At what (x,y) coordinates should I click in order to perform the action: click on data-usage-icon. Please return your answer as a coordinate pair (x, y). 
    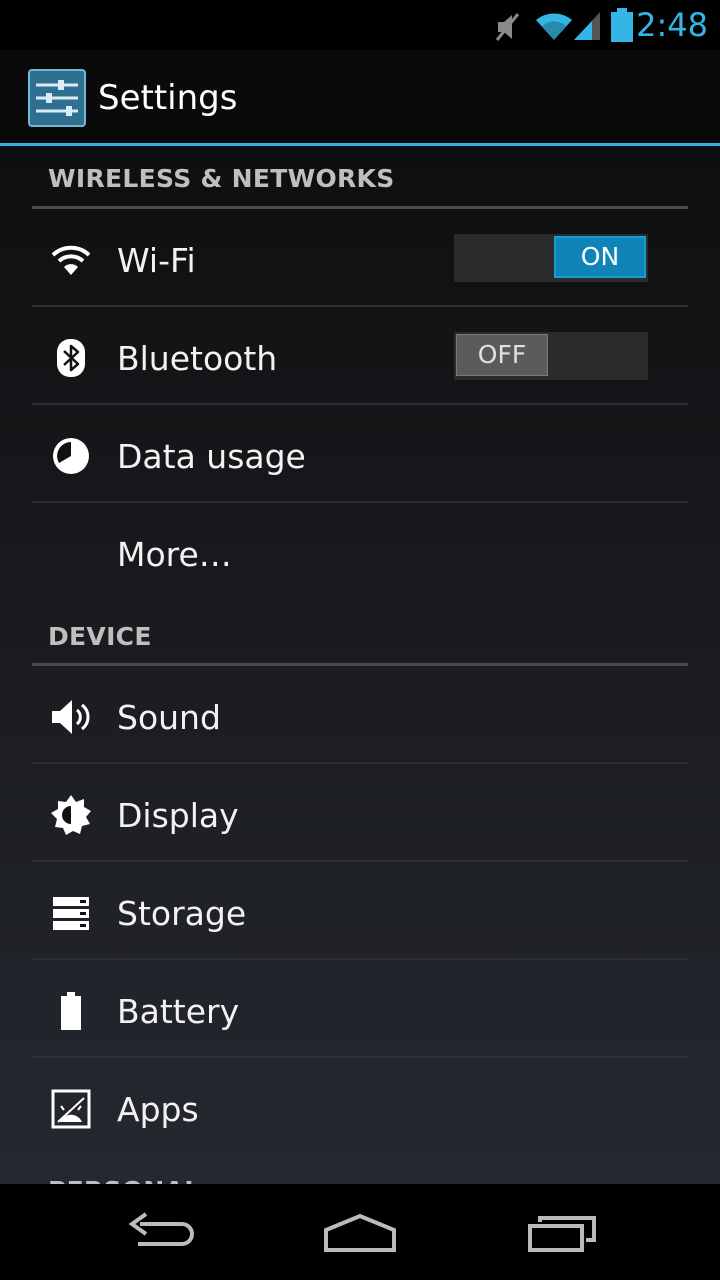
    Looking at the image, I should click on (71, 456).